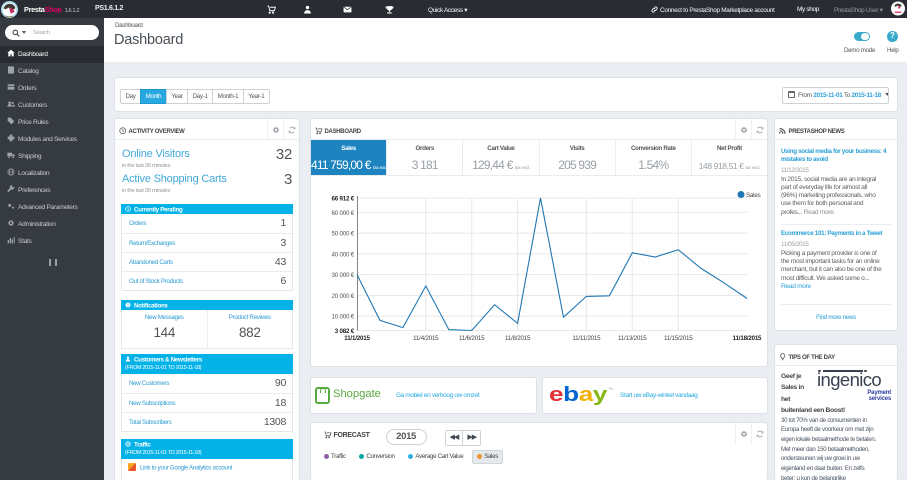 Image resolution: width=907 pixels, height=480 pixels. What do you see at coordinates (343, 213) in the screenshot?
I see `svg-text: 60 000 €` at bounding box center [343, 213].